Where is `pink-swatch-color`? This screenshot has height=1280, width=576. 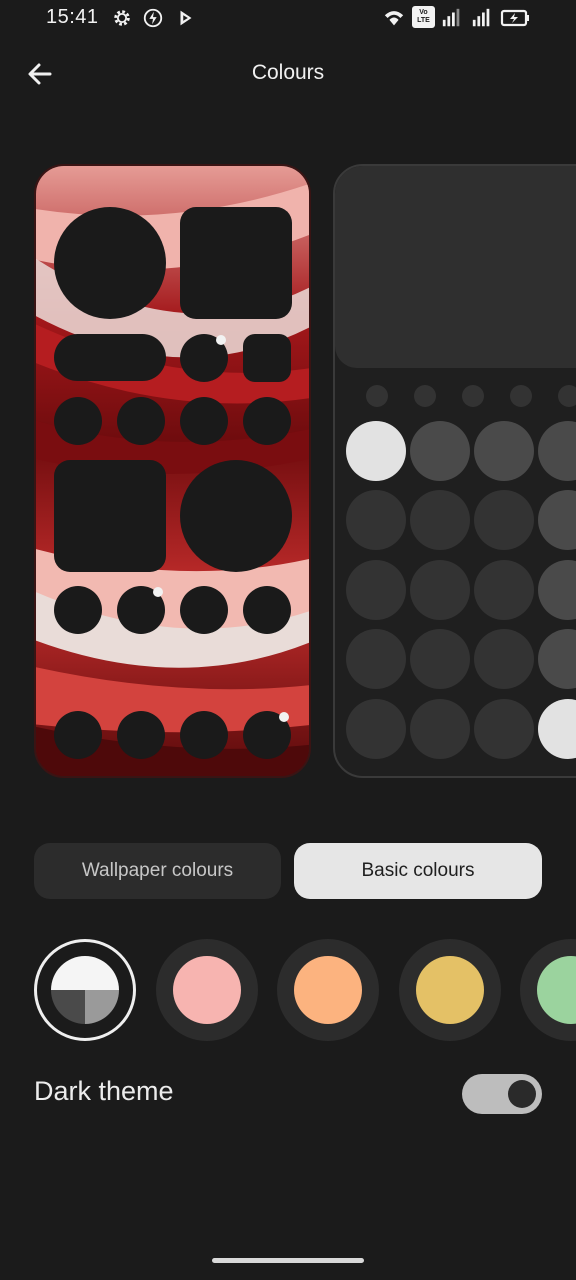
pink-swatch-color is located at coordinates (207, 990).